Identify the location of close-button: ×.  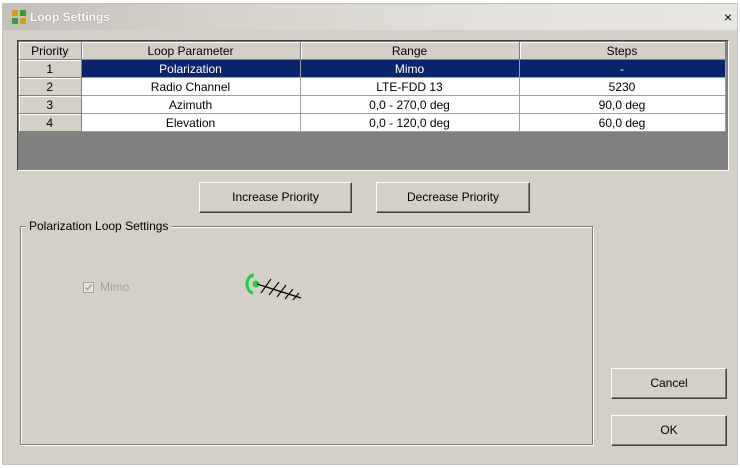
(728, 17).